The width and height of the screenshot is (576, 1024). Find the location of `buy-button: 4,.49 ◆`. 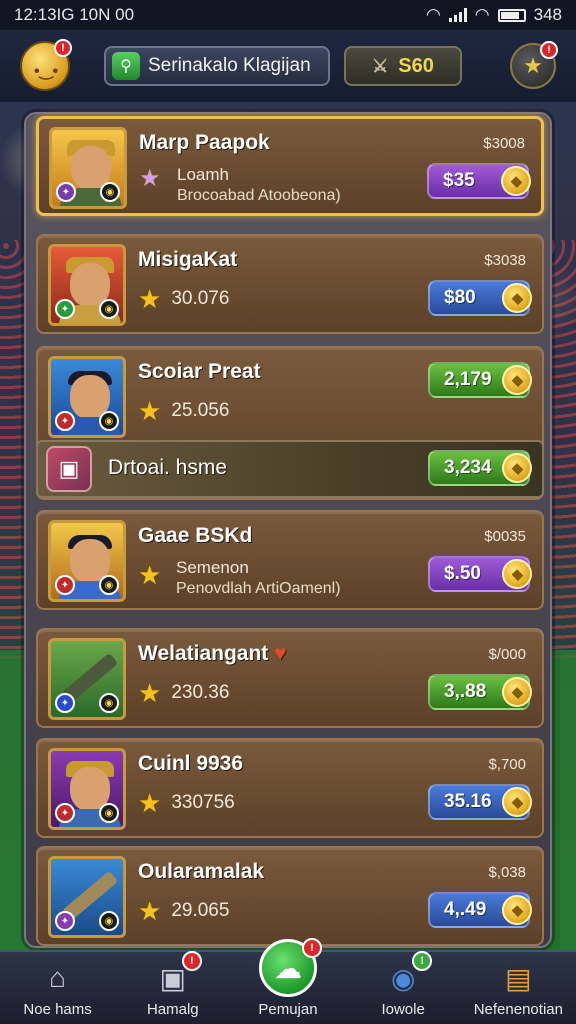

buy-button: 4,.49 ◆ is located at coordinates (480, 910).